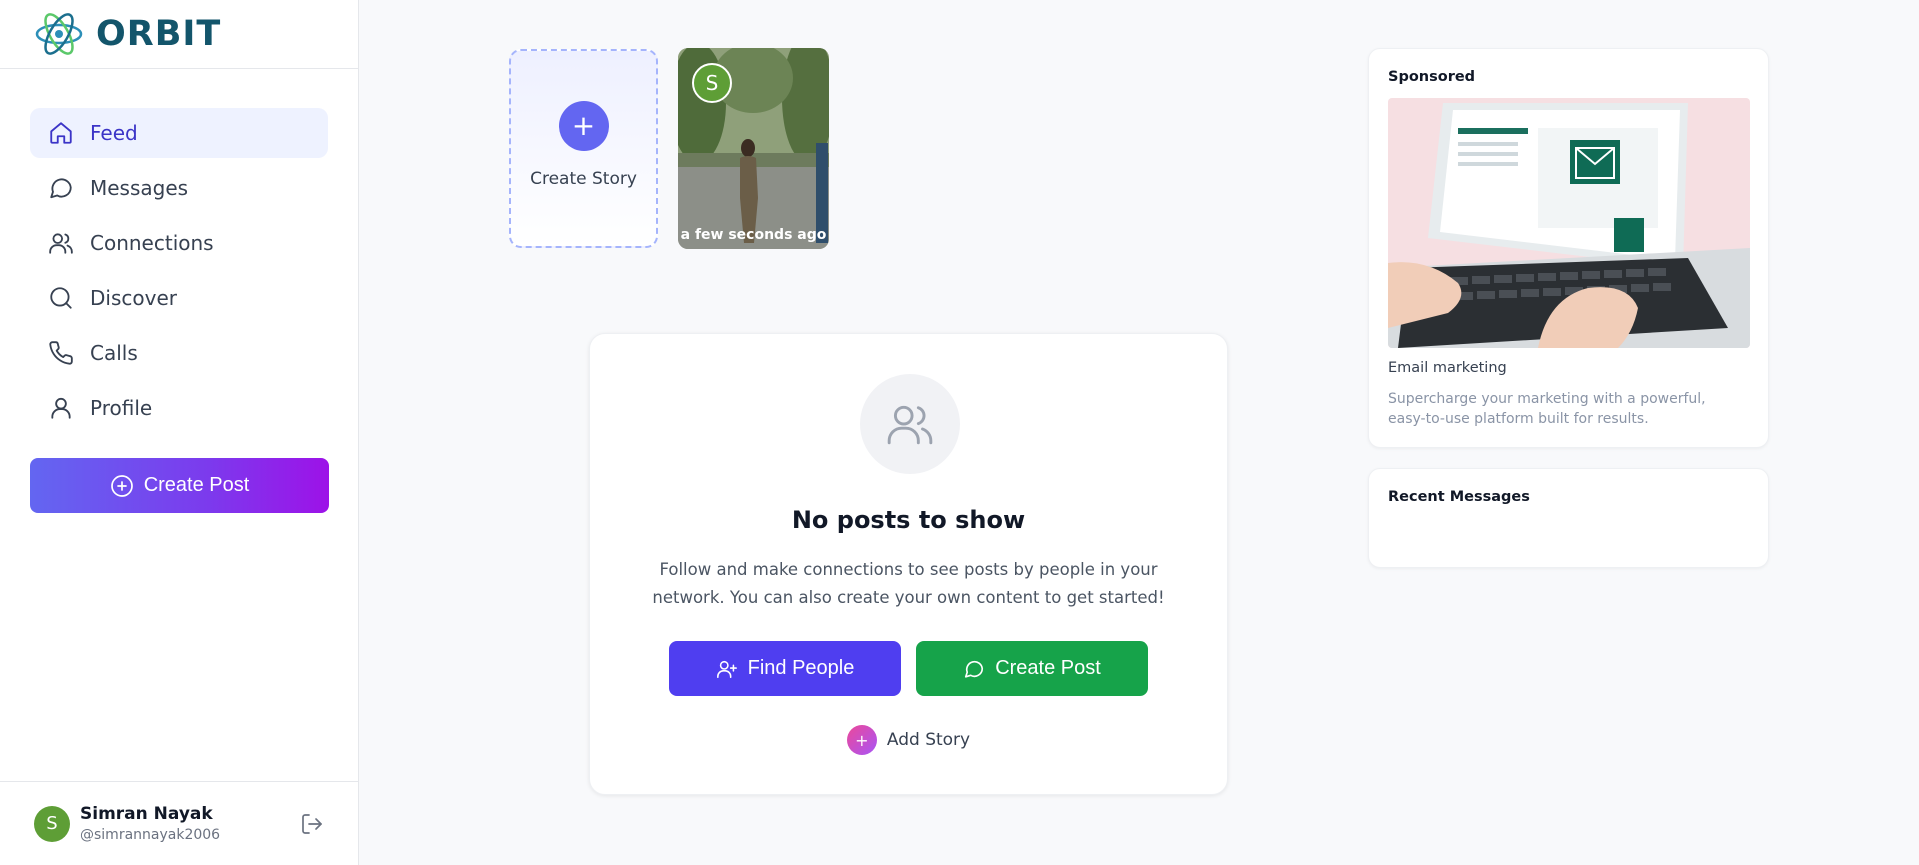 The width and height of the screenshot is (1919, 865). What do you see at coordinates (139, 188) in the screenshot?
I see `sidebar-item-label: Messages` at bounding box center [139, 188].